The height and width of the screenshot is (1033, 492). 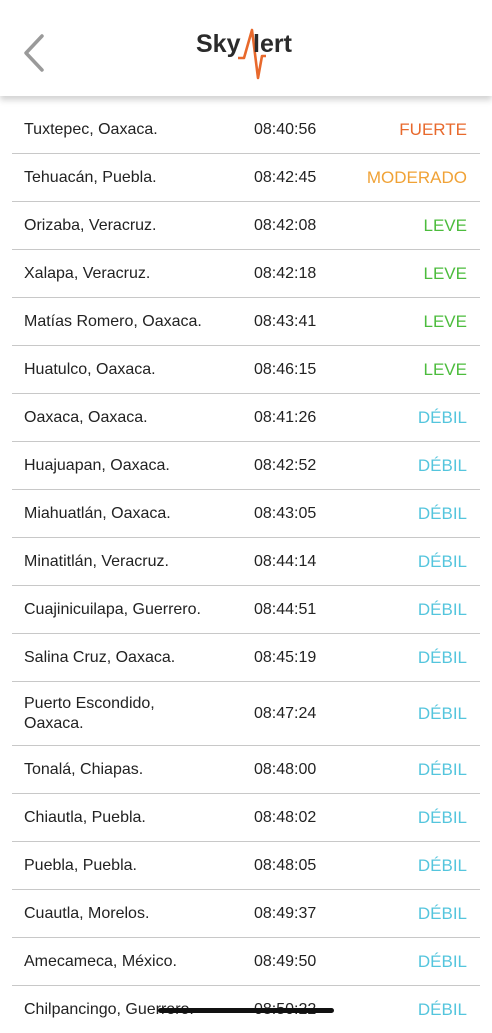 I want to click on city-label: Oaxaca, Oaxaca., so click(x=86, y=417).